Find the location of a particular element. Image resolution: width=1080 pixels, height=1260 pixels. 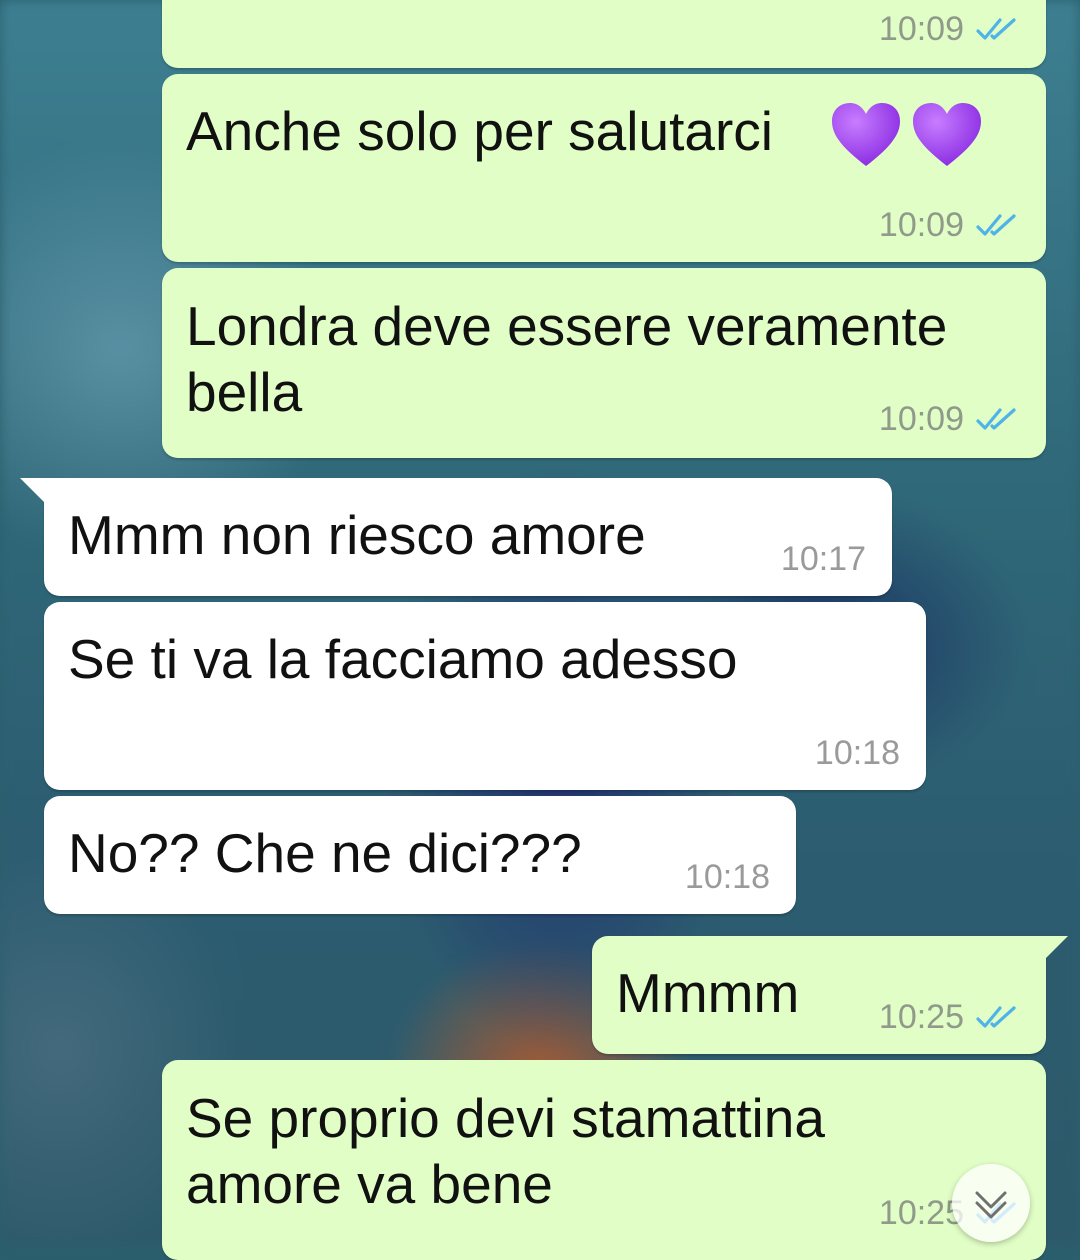

scroll-to-bottom-button is located at coordinates (991, 1203).